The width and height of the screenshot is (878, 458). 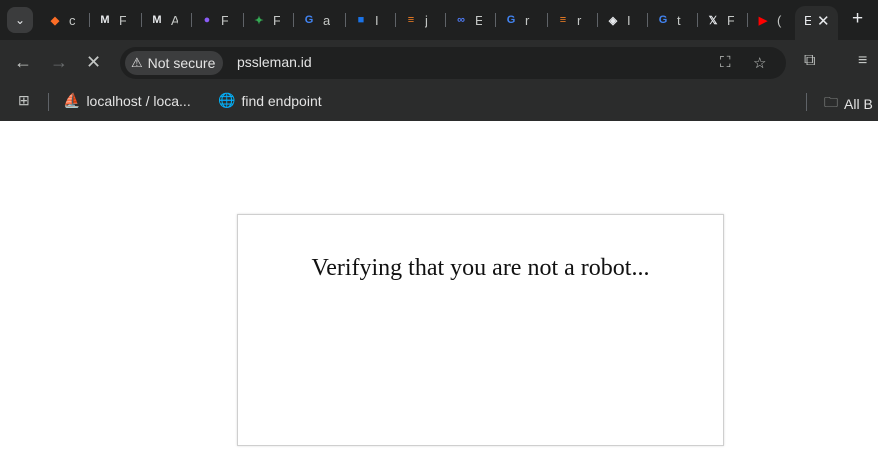 I want to click on blue-square-icon: ■, so click(x=361, y=20).